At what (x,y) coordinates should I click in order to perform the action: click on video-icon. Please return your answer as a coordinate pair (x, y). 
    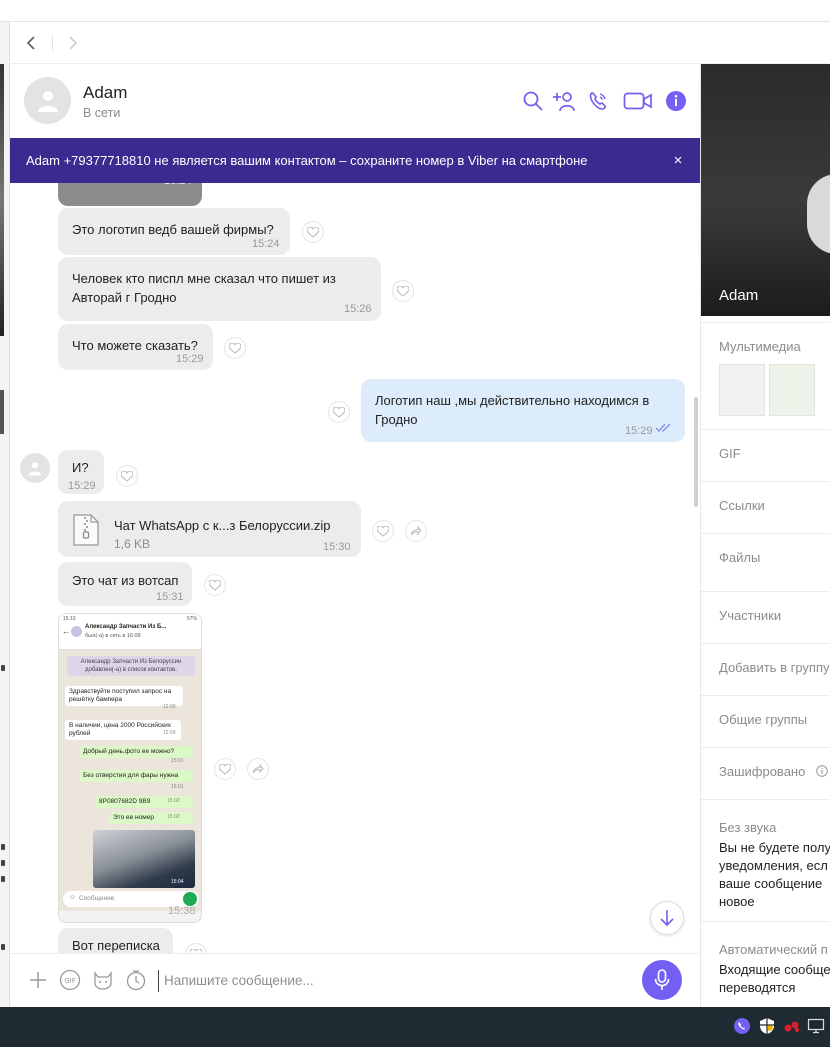
    Looking at the image, I should click on (637, 101).